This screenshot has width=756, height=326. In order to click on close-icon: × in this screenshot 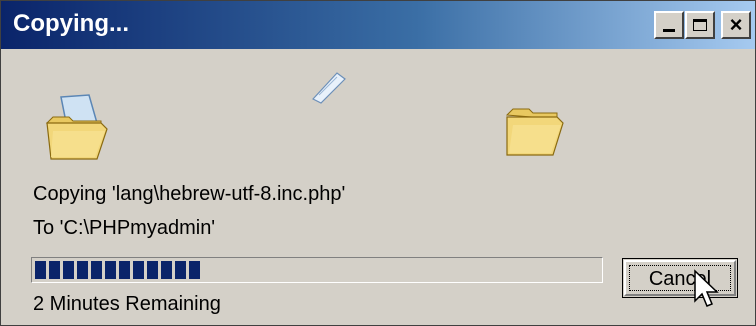, I will do `click(736, 24)`.